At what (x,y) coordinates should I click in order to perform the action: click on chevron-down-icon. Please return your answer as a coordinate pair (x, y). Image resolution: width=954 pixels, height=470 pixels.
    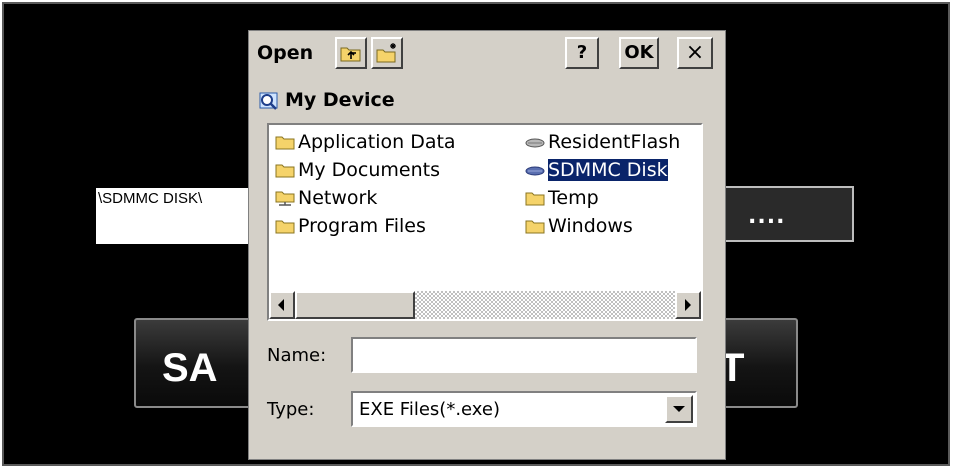
    Looking at the image, I should click on (679, 409).